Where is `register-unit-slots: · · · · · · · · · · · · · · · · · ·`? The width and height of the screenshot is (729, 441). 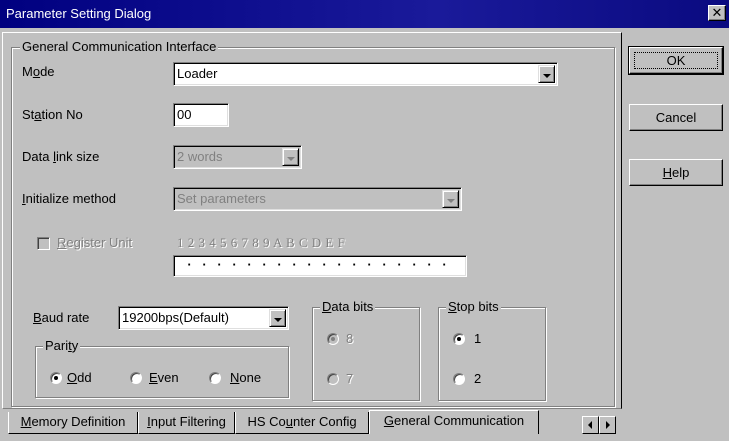 register-unit-slots: · · · · · · · · · · · · · · · · · · is located at coordinates (320, 266).